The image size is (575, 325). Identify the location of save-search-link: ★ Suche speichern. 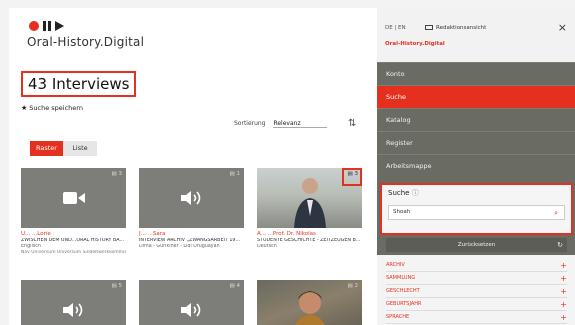
(52, 108).